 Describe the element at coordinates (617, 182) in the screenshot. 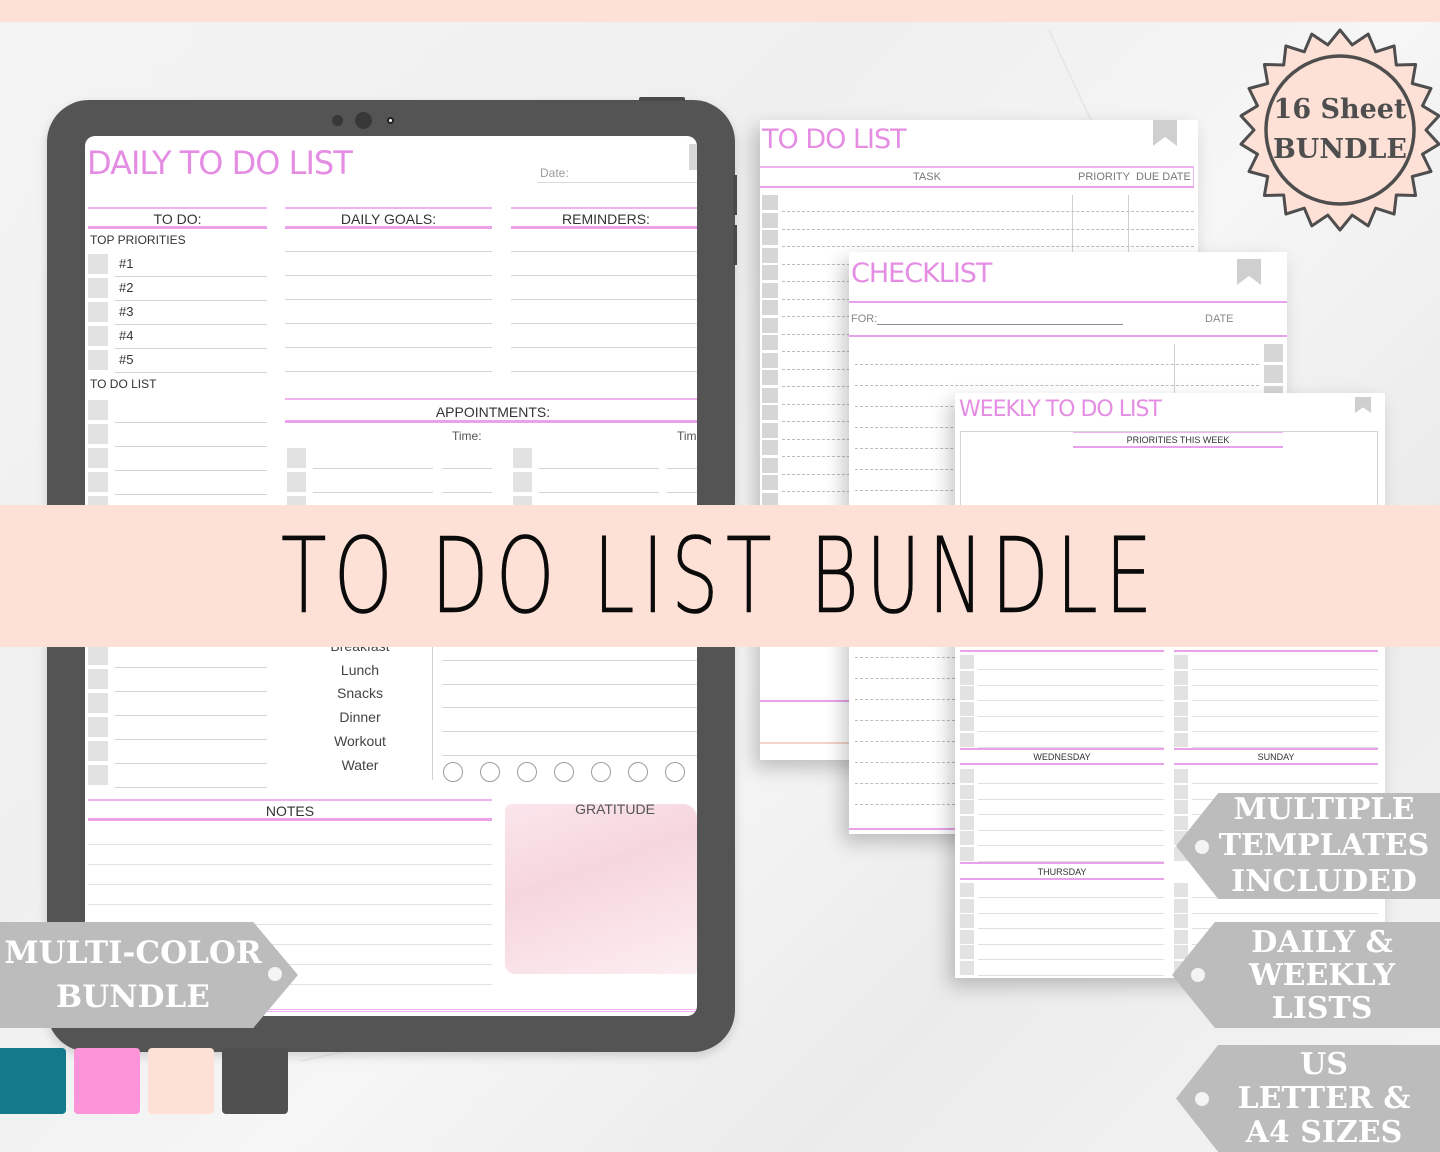

I see `date-field` at that location.